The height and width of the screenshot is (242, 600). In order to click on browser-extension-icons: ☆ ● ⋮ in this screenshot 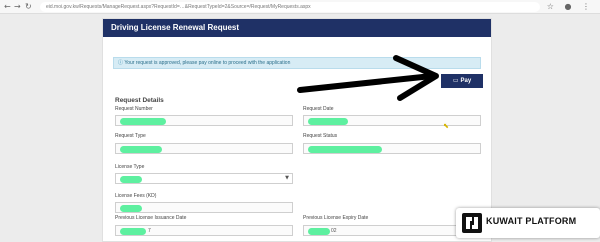, I will do `click(570, 7)`.